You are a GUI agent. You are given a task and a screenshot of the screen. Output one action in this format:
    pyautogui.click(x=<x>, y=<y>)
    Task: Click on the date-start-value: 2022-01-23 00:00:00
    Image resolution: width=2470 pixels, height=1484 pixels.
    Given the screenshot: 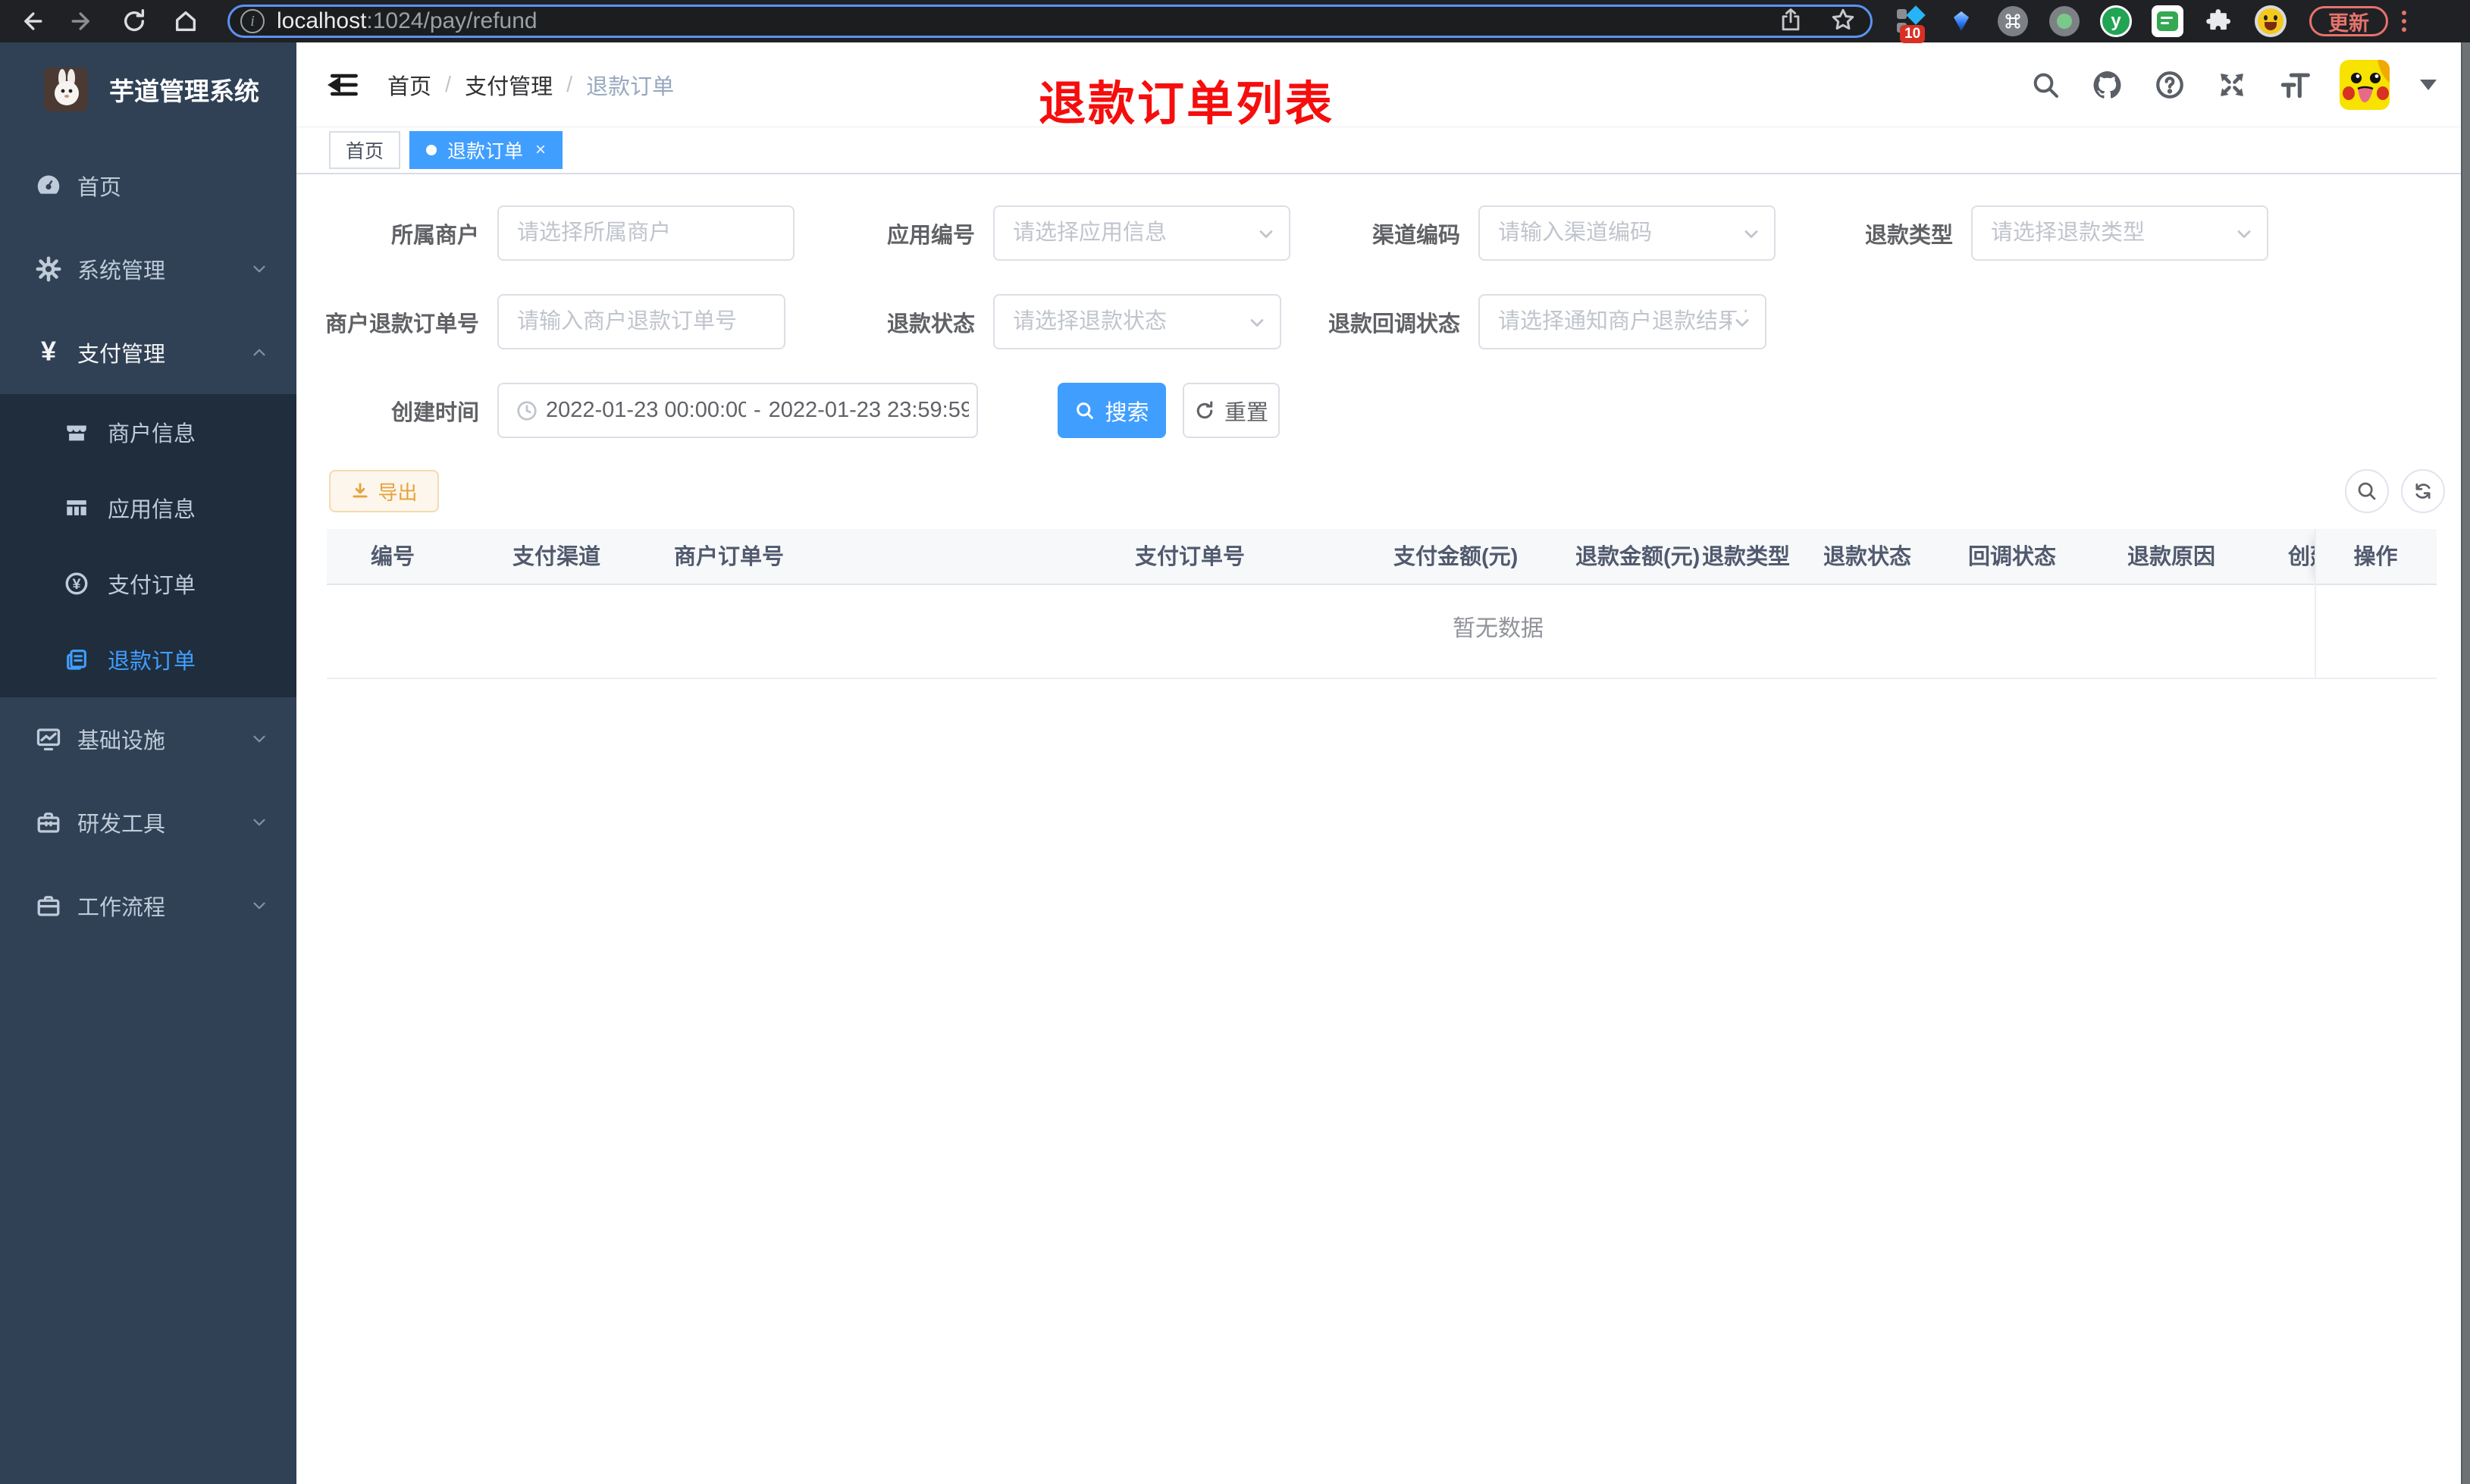 What is the action you would take?
    pyautogui.click(x=646, y=410)
    